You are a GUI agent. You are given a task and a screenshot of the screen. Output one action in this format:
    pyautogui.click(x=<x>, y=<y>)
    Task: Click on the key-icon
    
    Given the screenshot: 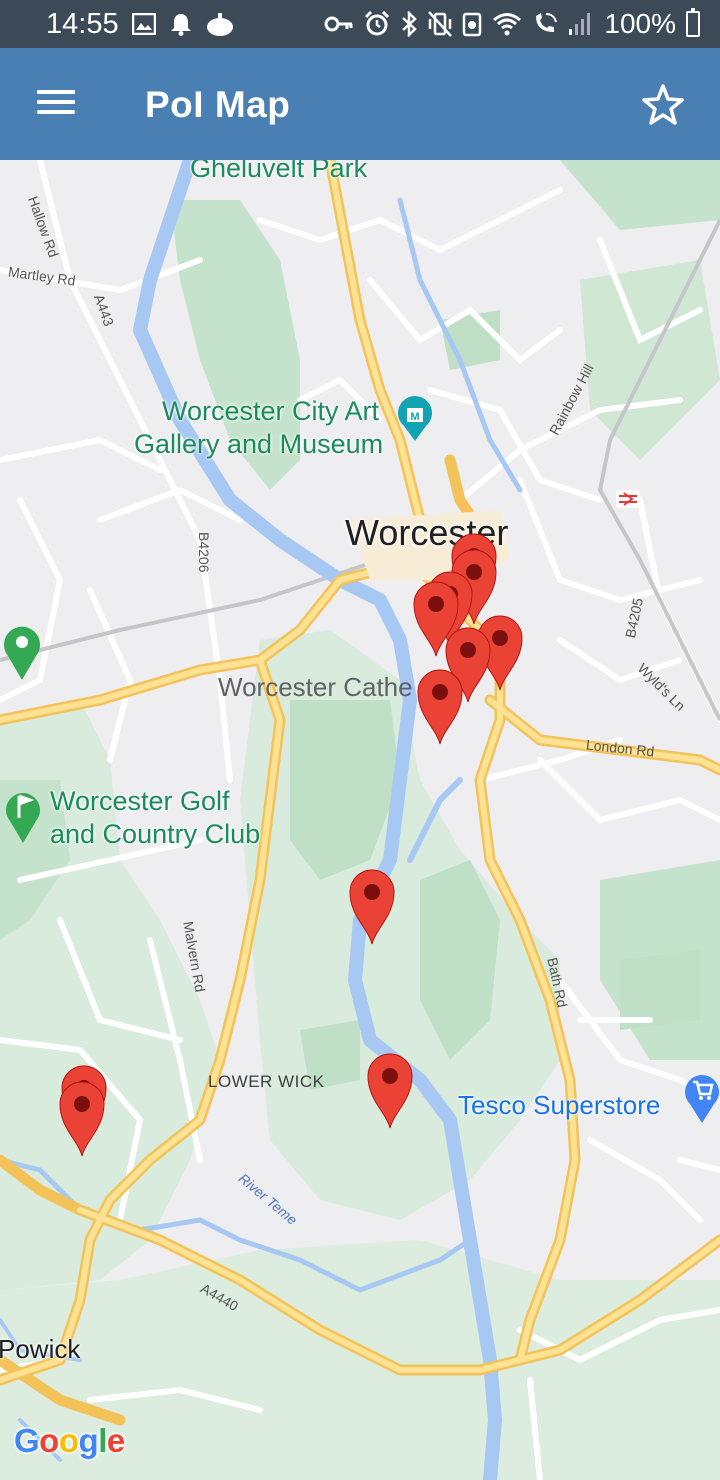 What is the action you would take?
    pyautogui.click(x=338, y=24)
    